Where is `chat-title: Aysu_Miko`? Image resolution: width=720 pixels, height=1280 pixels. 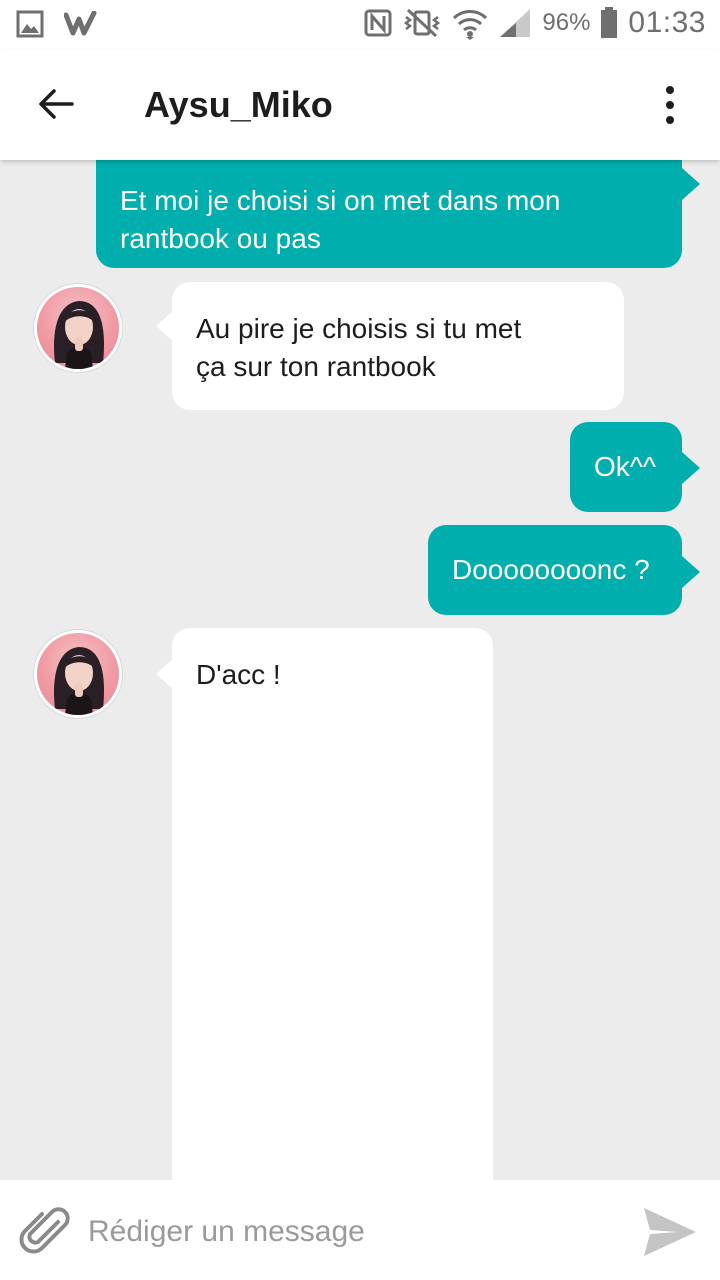 chat-title: Aysu_Miko is located at coordinates (238, 104).